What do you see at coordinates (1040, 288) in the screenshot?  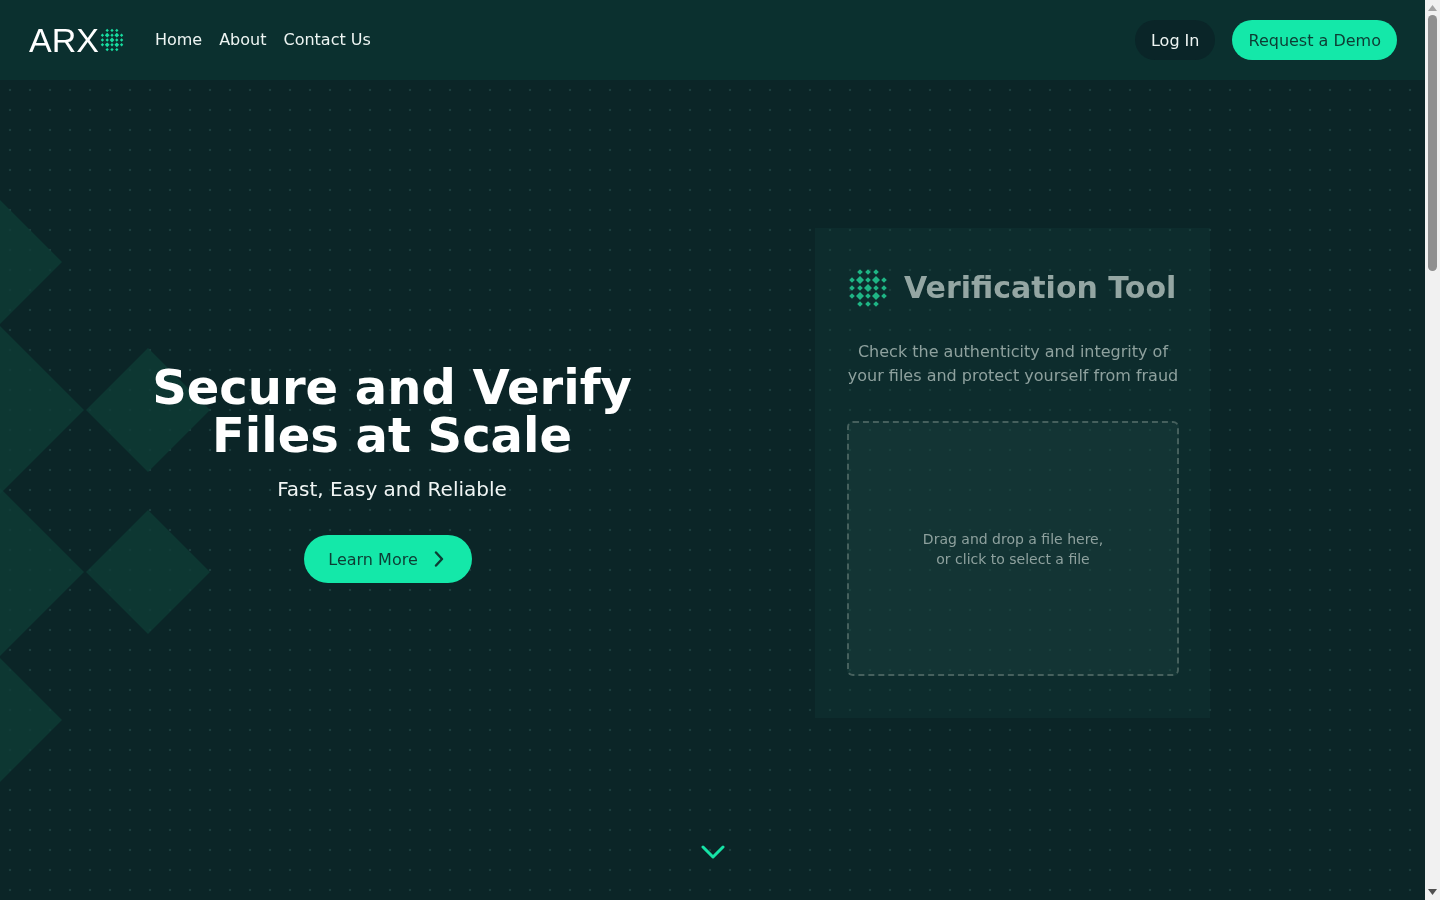 I see `card-title: Verification Tool` at bounding box center [1040, 288].